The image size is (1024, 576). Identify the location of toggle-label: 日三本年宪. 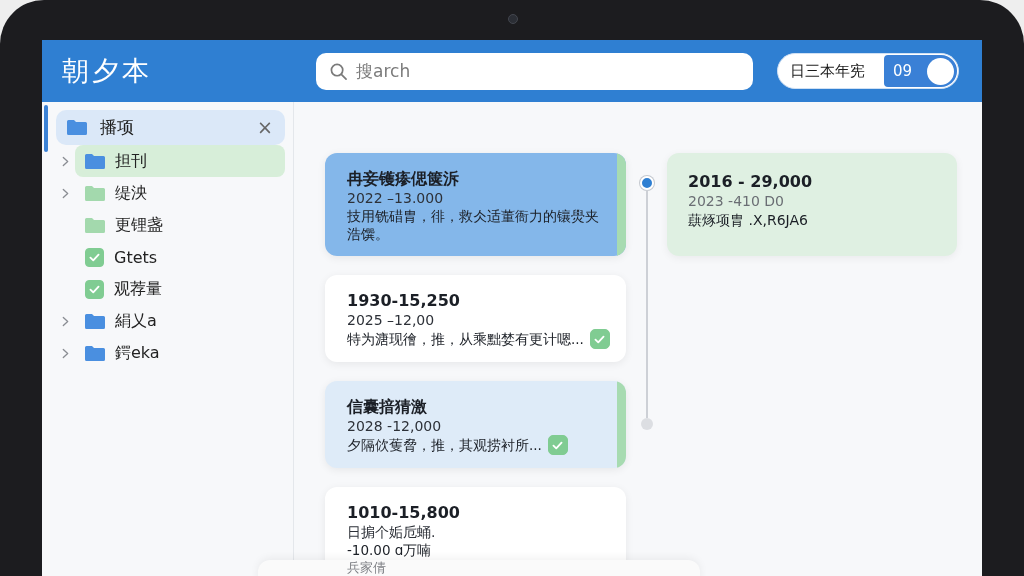
(827, 71).